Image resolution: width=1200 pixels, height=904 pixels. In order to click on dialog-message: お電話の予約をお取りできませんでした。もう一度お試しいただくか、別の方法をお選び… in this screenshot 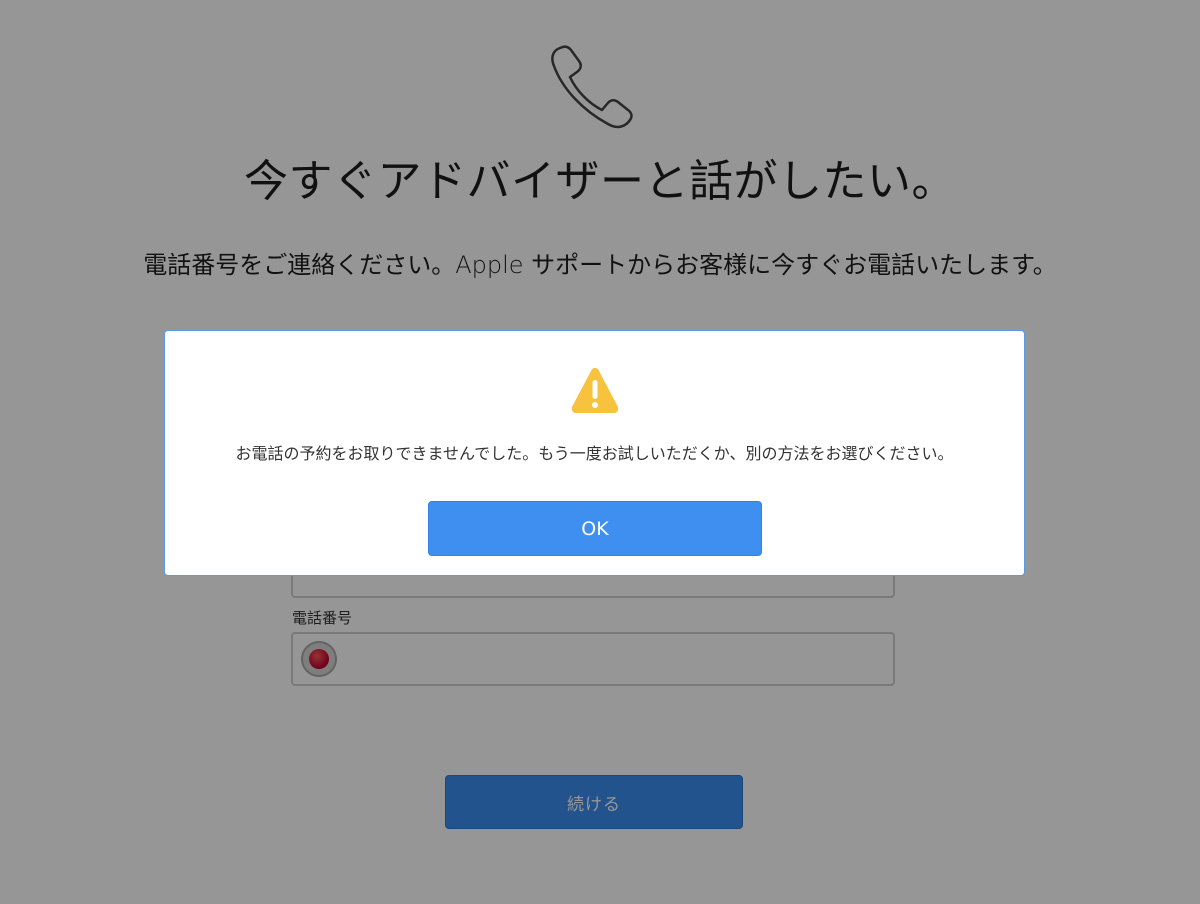, I will do `click(594, 453)`.